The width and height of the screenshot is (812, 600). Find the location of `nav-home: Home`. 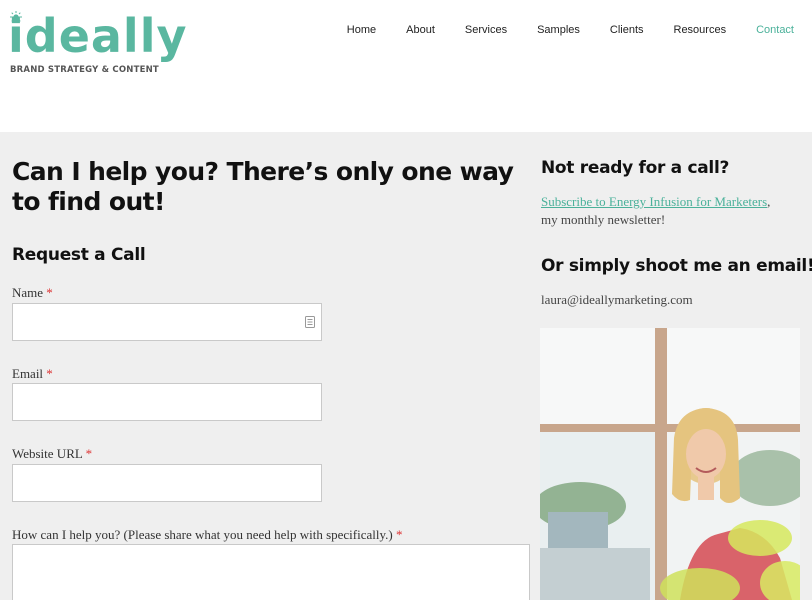

nav-home: Home is located at coordinates (361, 30).